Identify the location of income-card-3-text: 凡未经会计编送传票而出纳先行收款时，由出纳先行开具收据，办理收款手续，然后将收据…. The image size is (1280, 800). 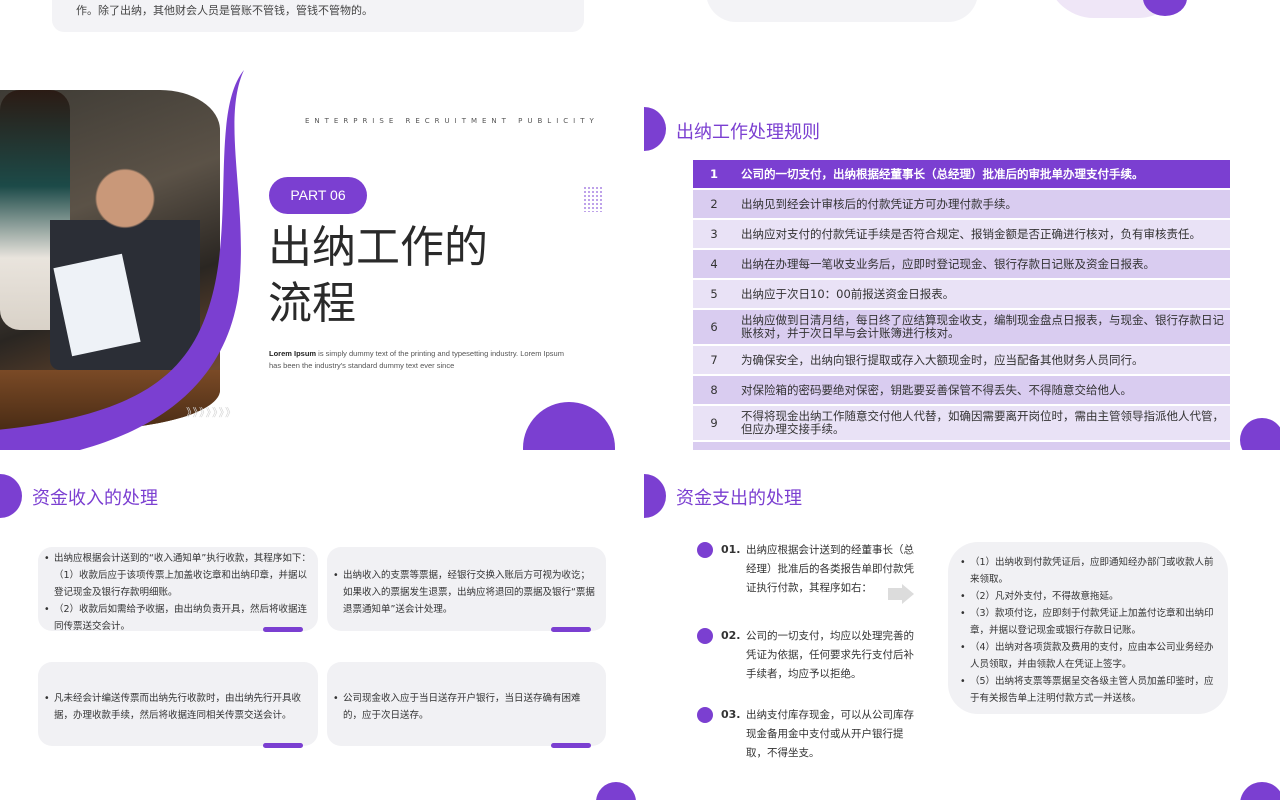
(179, 707).